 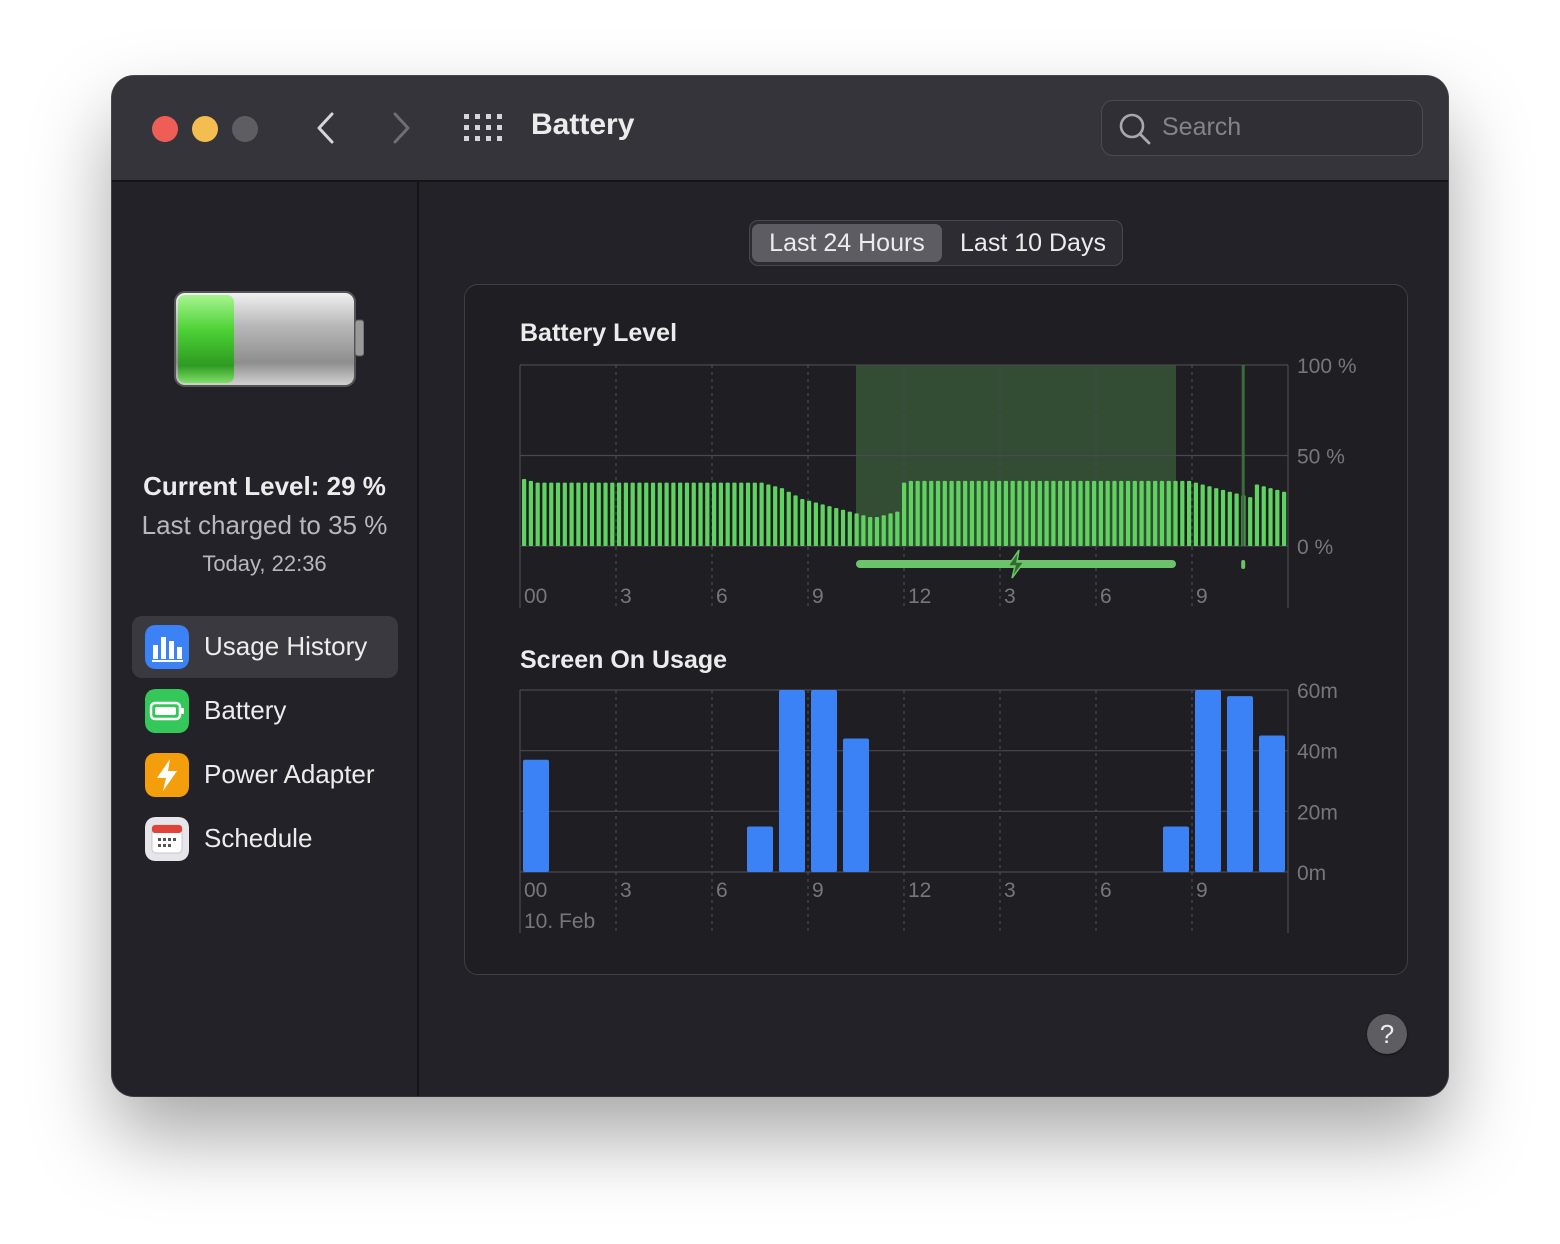 I want to click on tab-last-24-hours: Last 24 Hours, so click(x=847, y=243).